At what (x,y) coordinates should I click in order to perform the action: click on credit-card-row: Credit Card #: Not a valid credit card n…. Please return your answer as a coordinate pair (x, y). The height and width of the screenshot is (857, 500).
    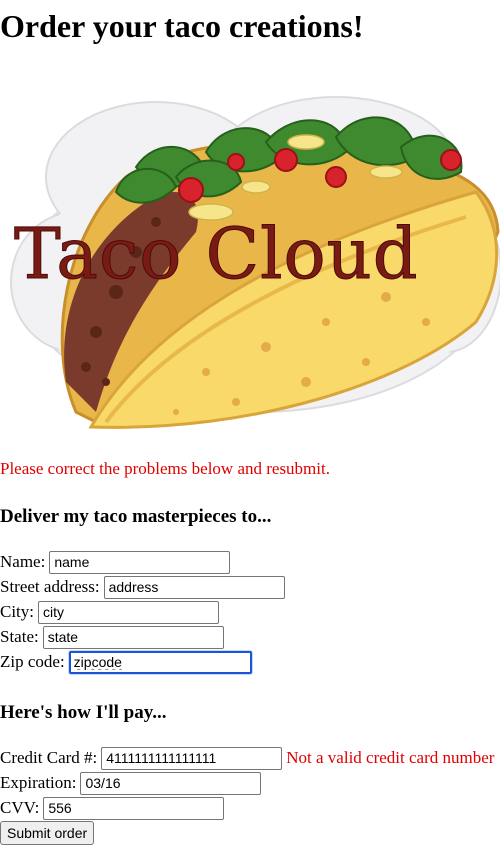
    Looking at the image, I should click on (247, 758).